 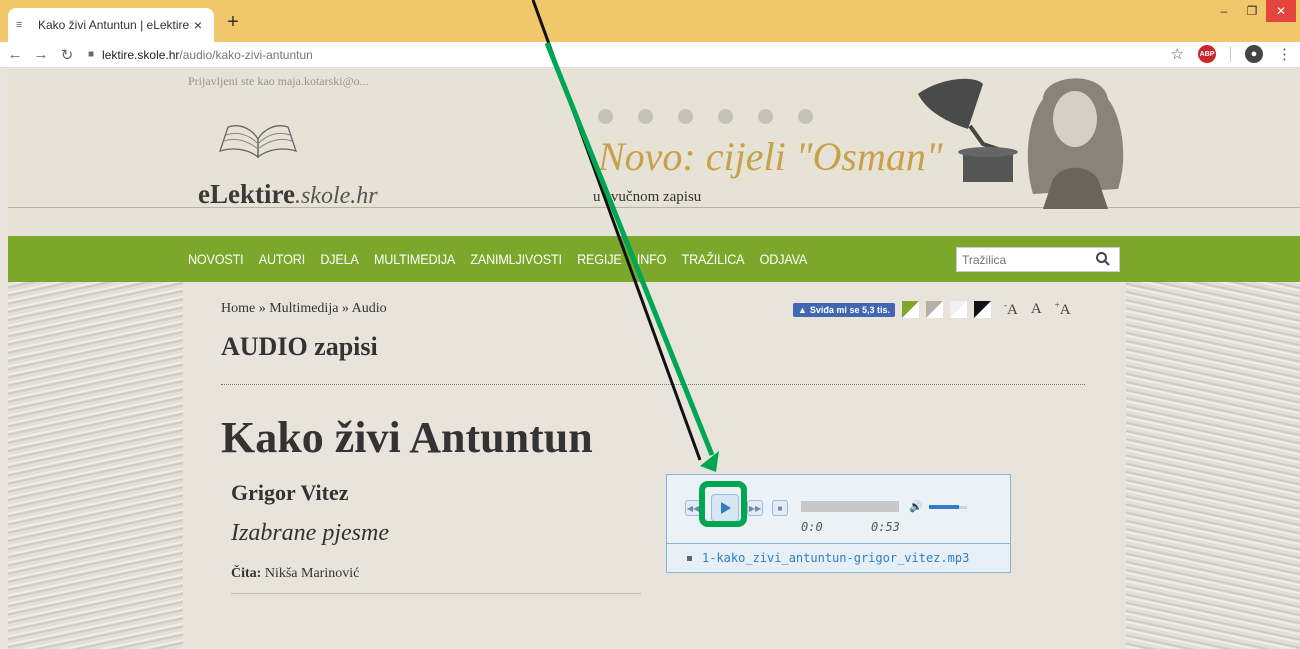 What do you see at coordinates (1254, 54) in the screenshot?
I see `account-icon: ●` at bounding box center [1254, 54].